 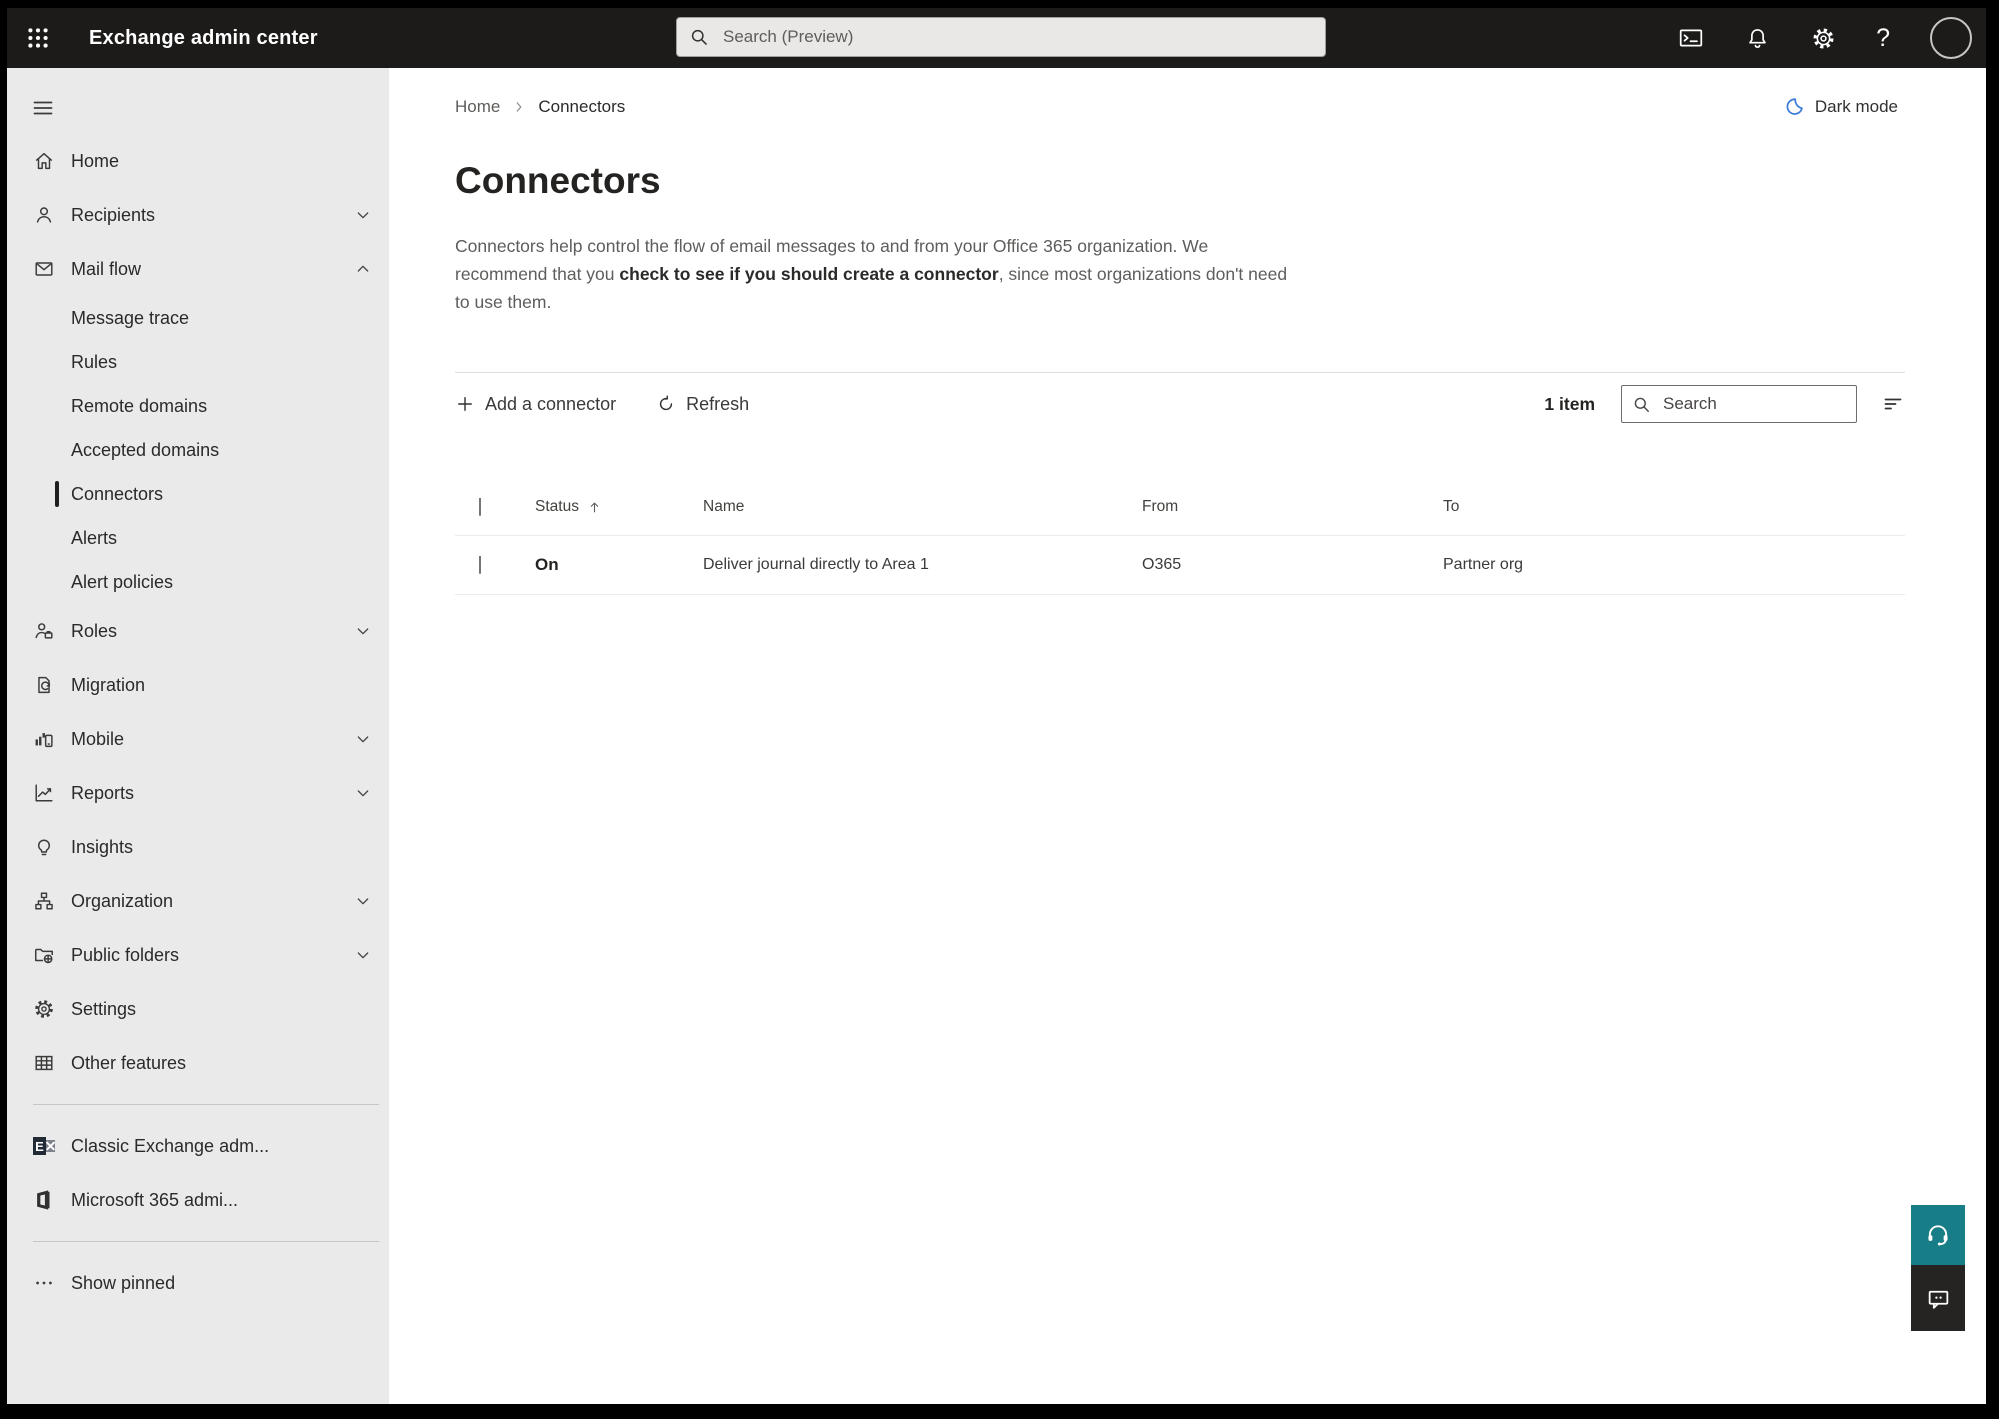 What do you see at coordinates (44, 1283) in the screenshot?
I see `ellipsis-icon` at bounding box center [44, 1283].